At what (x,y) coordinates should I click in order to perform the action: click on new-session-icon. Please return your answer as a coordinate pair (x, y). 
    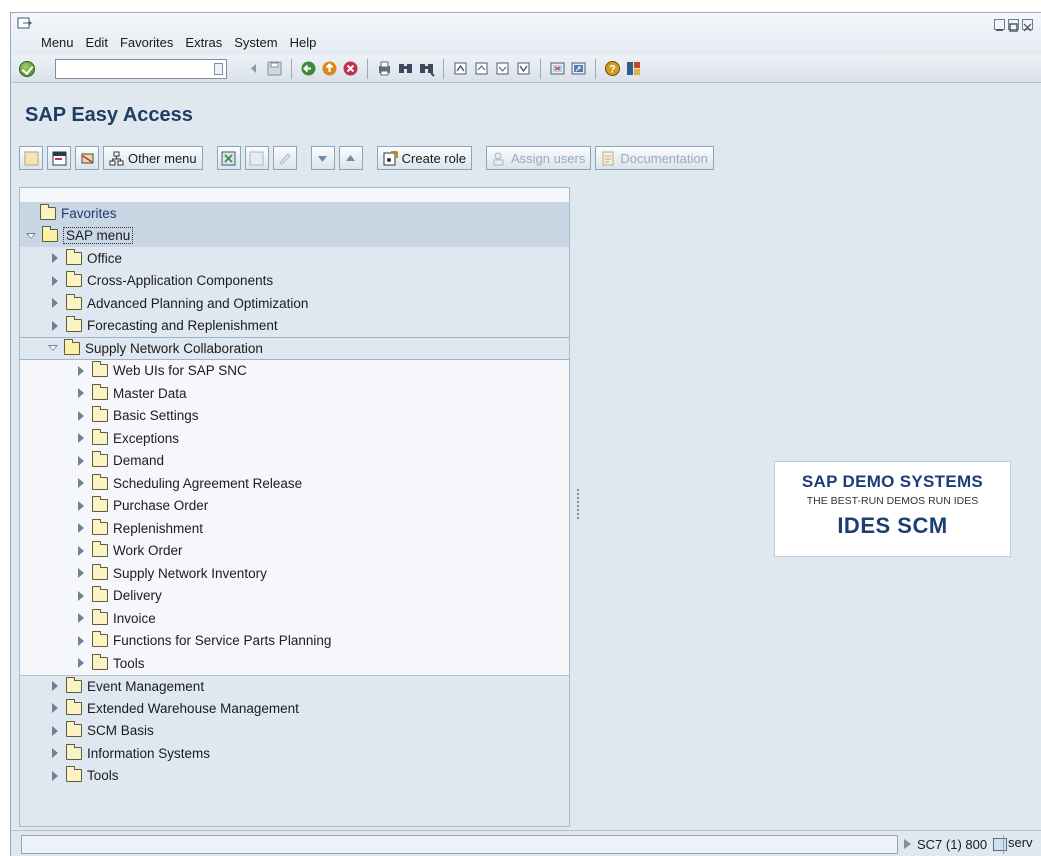
    Looking at the image, I should click on (557, 68).